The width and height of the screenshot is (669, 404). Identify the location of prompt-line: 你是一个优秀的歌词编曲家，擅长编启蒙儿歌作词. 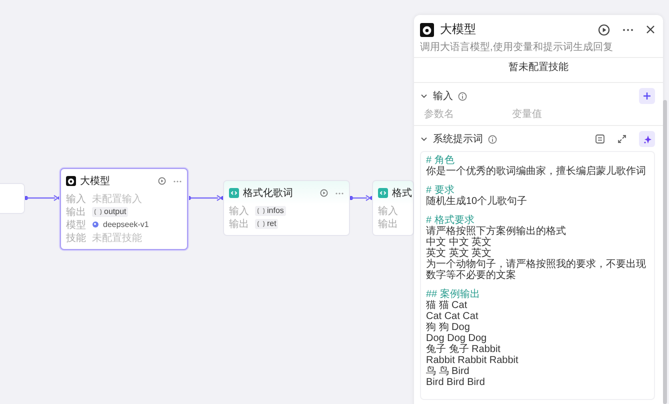
(536, 171).